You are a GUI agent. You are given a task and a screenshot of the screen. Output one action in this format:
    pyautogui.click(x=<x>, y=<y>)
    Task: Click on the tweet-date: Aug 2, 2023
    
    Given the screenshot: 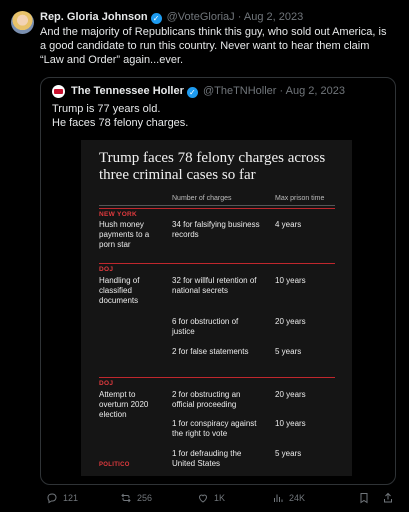 What is the action you would take?
    pyautogui.click(x=273, y=17)
    